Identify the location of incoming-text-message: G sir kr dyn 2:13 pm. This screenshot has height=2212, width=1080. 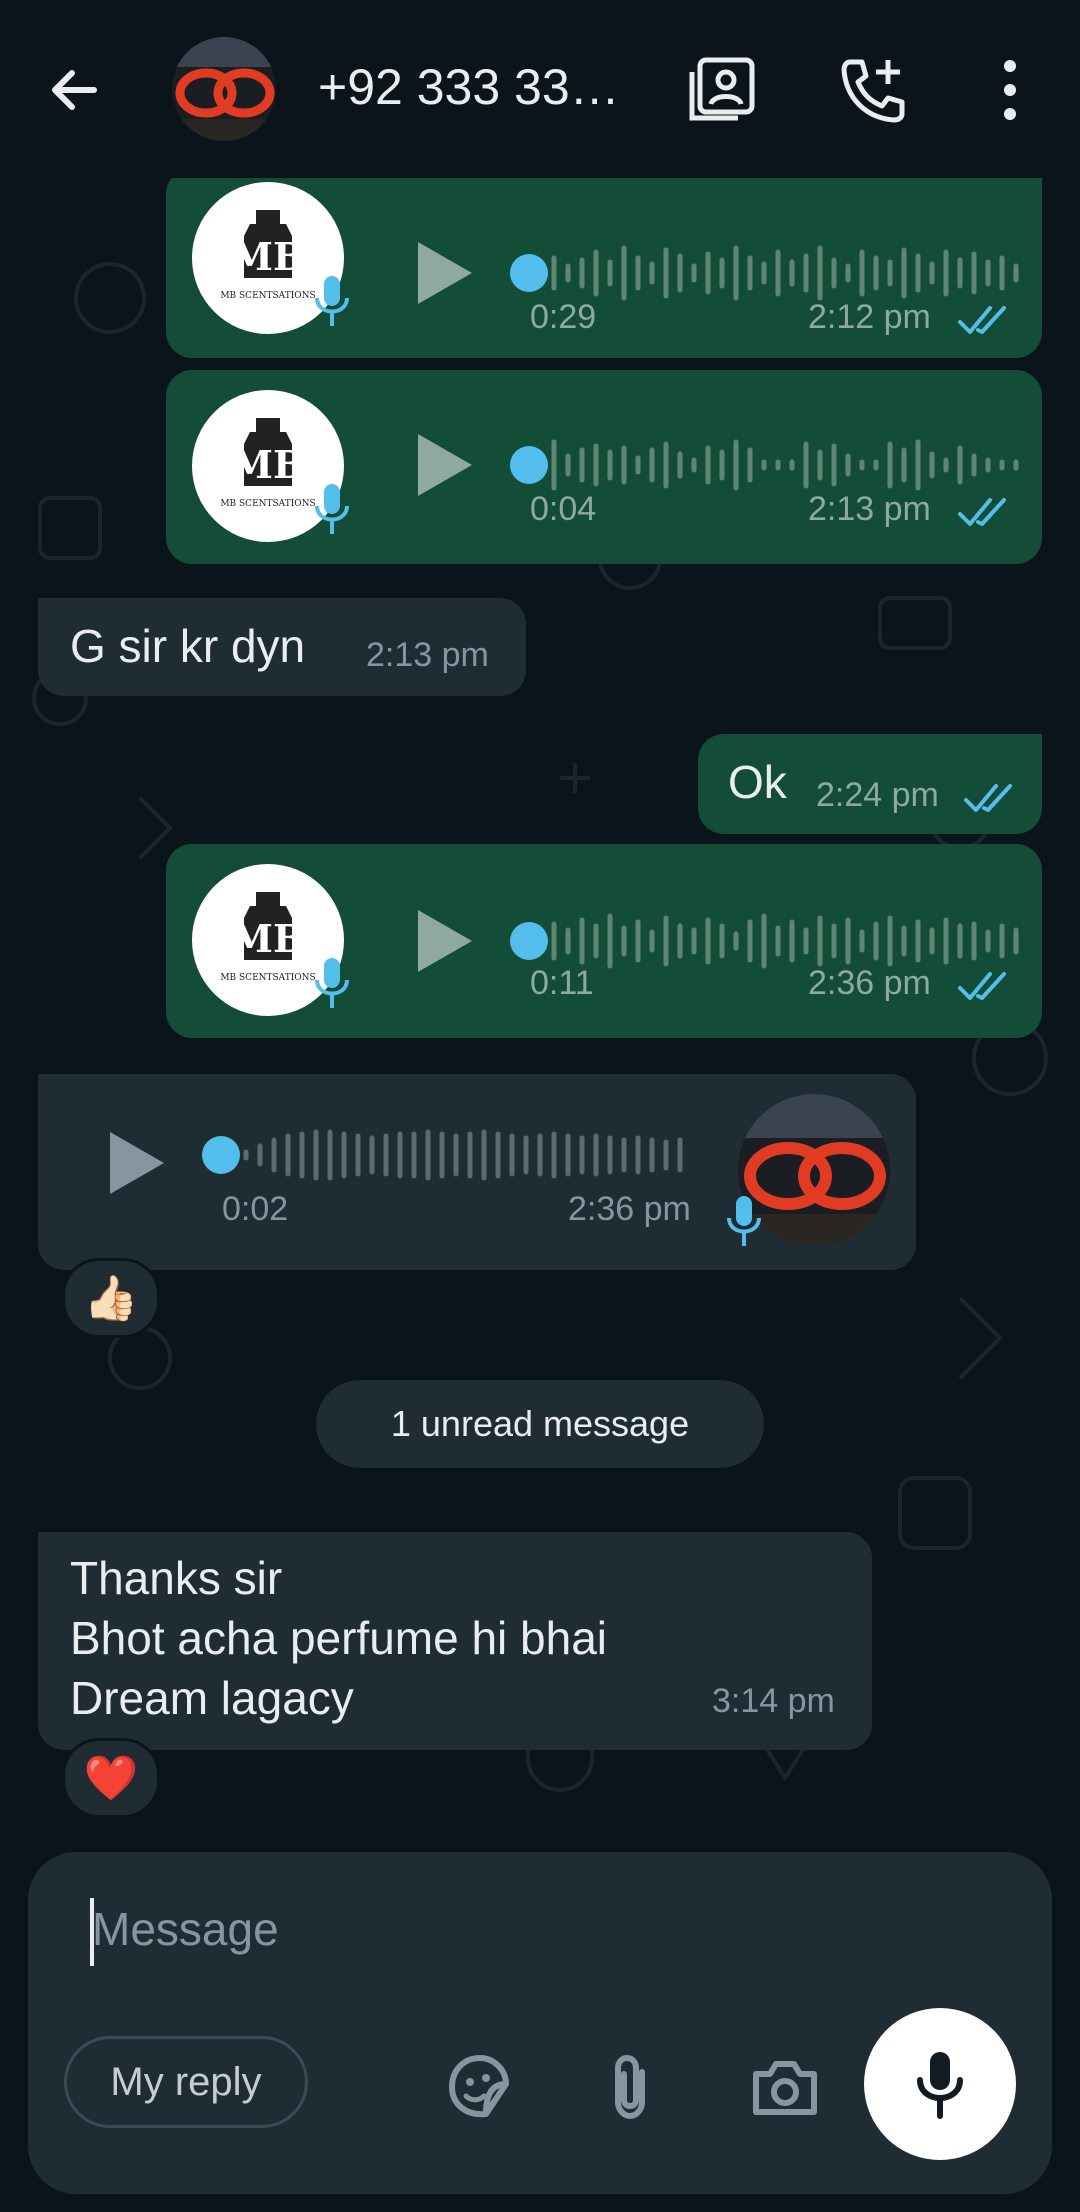
(282, 647).